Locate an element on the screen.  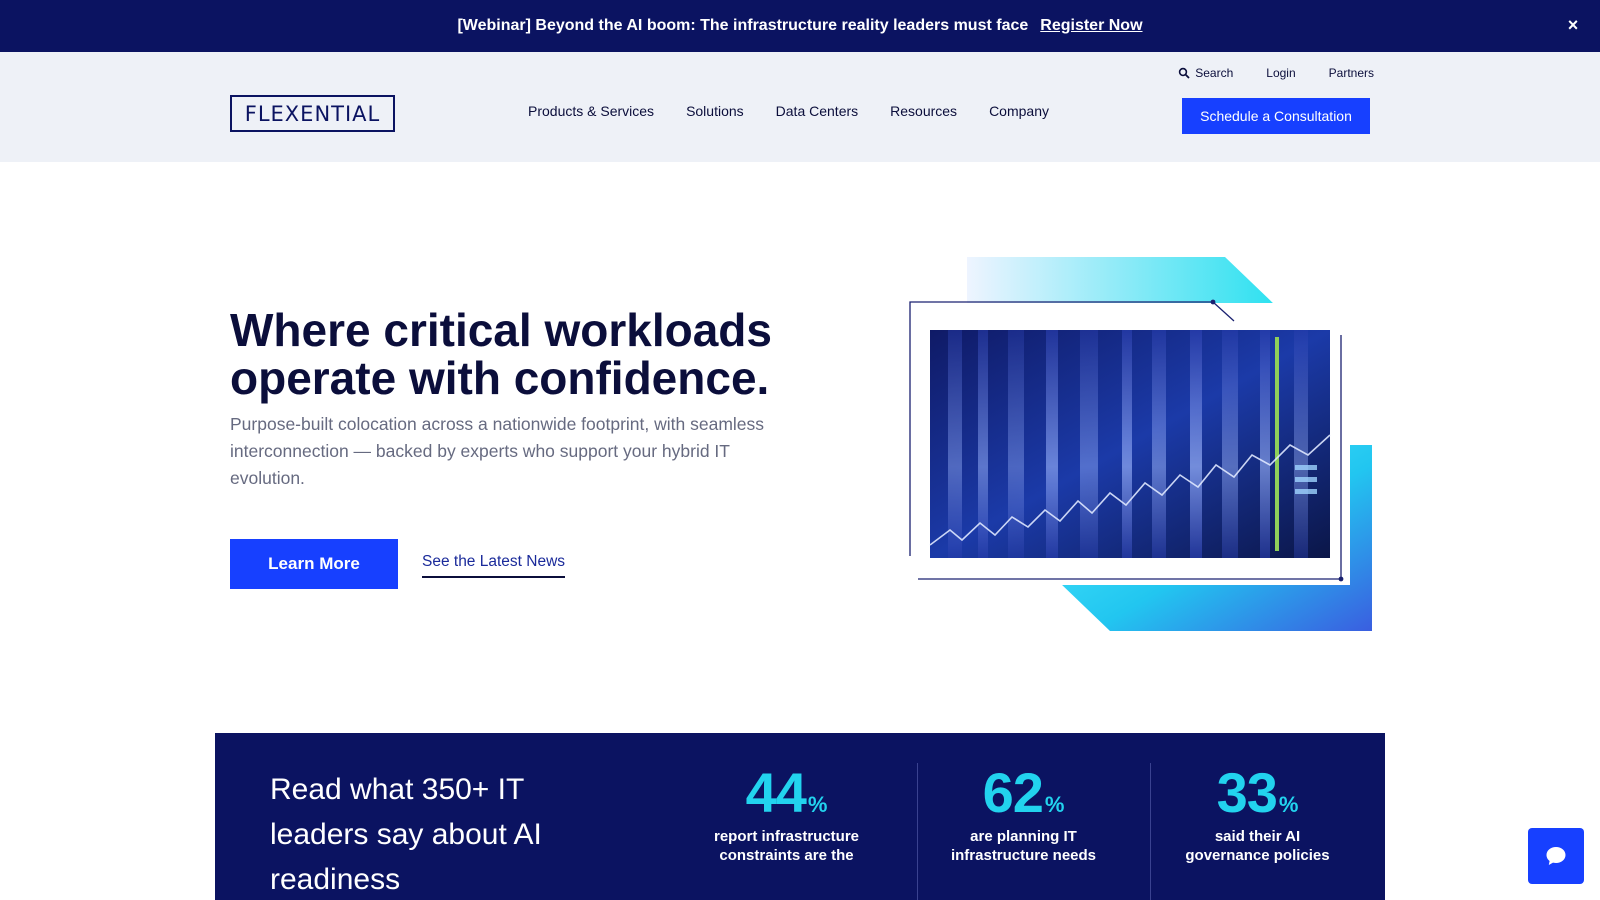
login-link: Login is located at coordinates (1280, 73).